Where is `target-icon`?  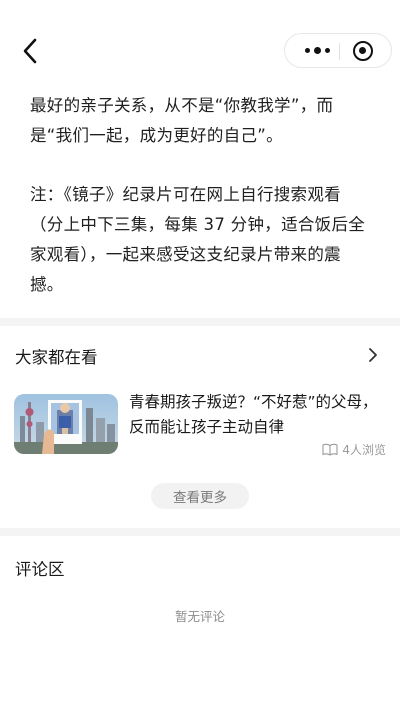 target-icon is located at coordinates (363, 51).